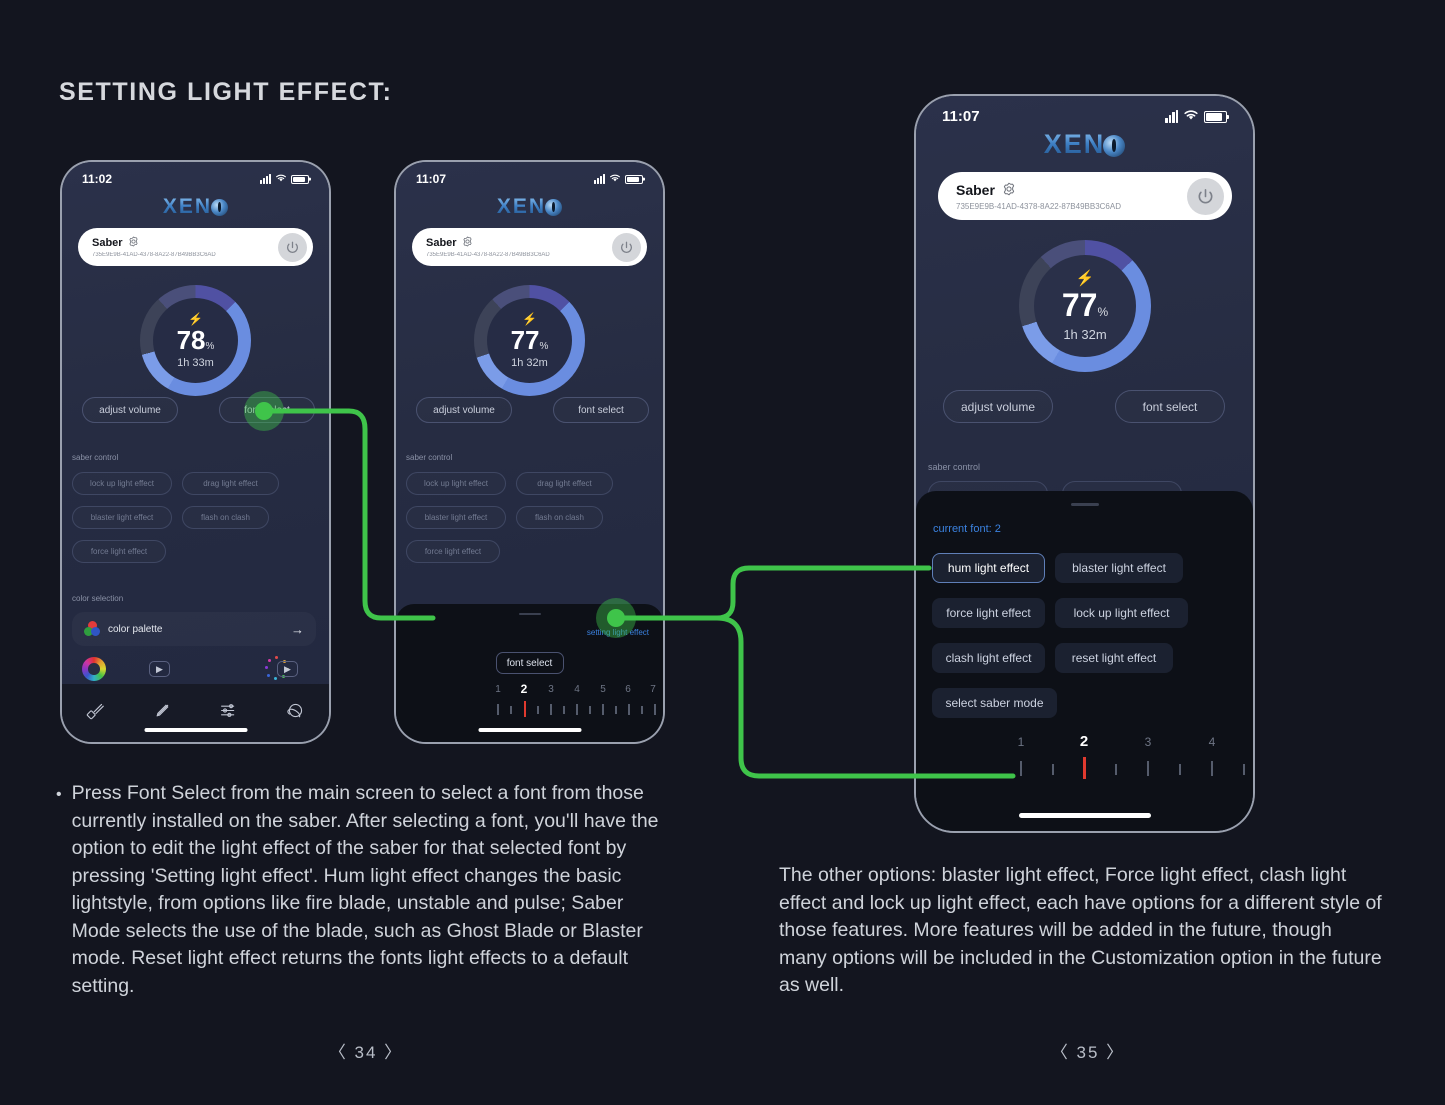  I want to click on nav-saber-icon, so click(95, 713).